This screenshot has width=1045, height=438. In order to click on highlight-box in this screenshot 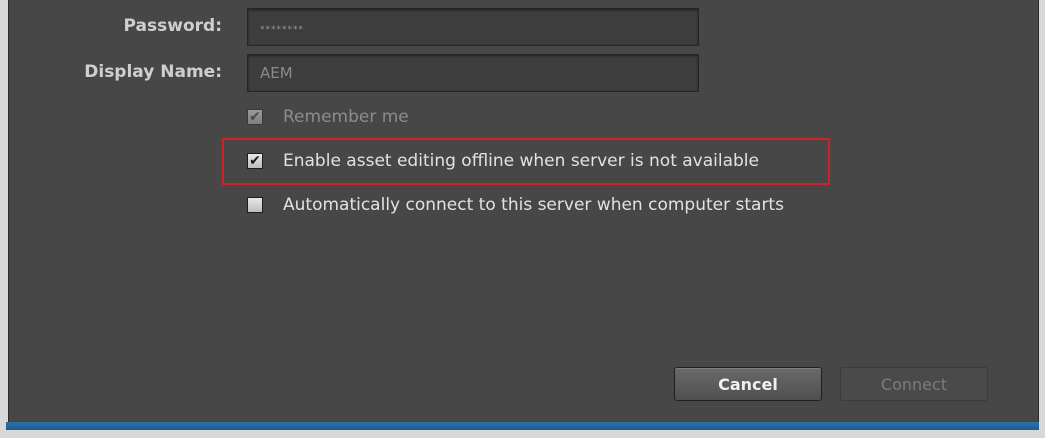, I will do `click(526, 161)`.